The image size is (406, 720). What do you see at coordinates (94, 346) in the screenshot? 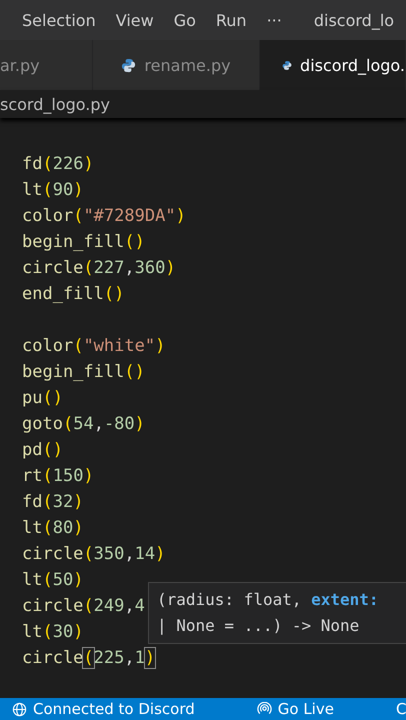
I see `code-line: color("white")` at bounding box center [94, 346].